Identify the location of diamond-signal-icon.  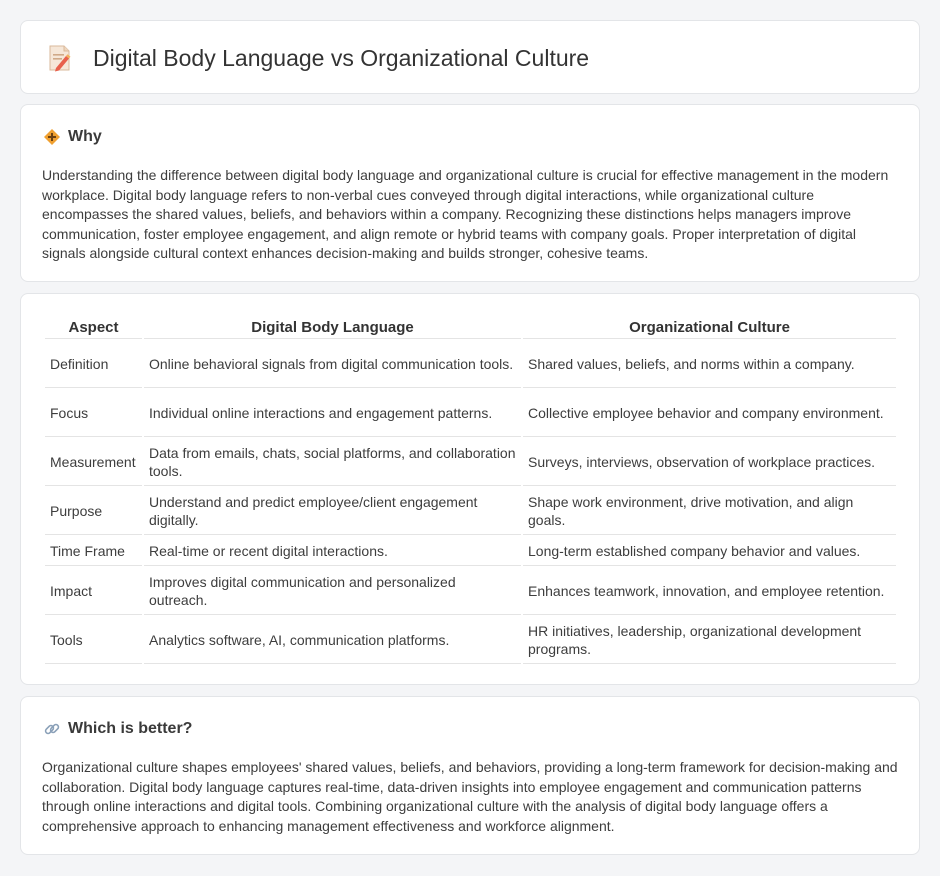
(52, 137).